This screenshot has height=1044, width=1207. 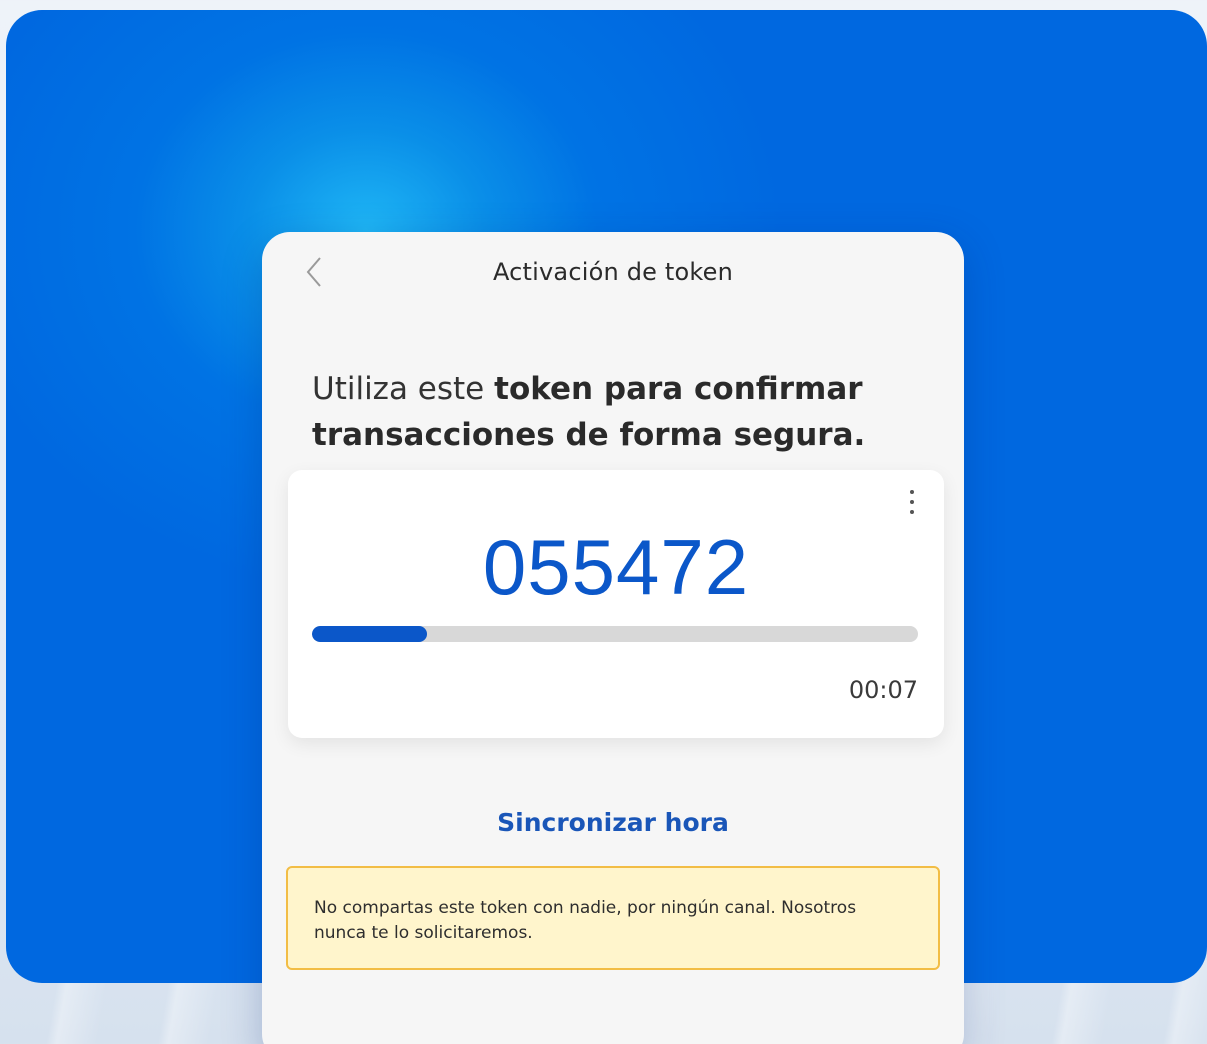 What do you see at coordinates (912, 502) in the screenshot?
I see `kebab-menu-icon` at bounding box center [912, 502].